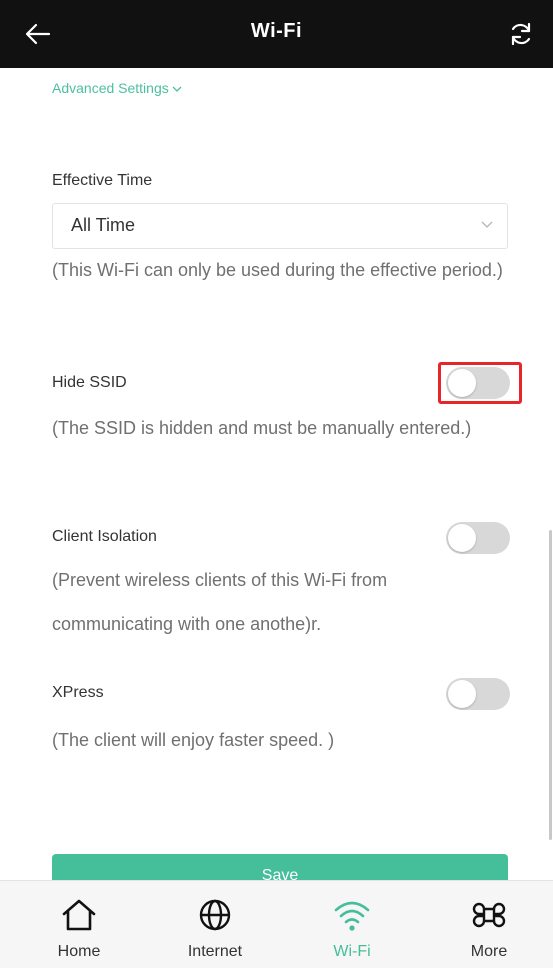 This screenshot has height=969, width=553. What do you see at coordinates (103, 225) in the screenshot?
I see `effective-time-value: All Time` at bounding box center [103, 225].